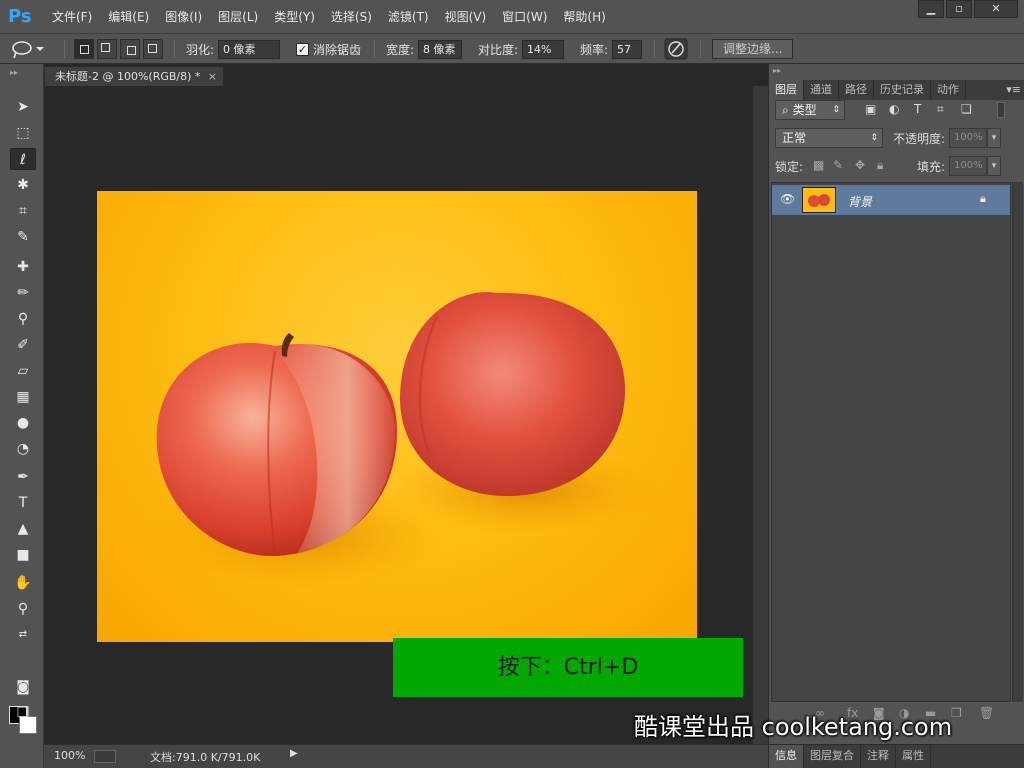 The height and width of the screenshot is (768, 1024). I want to click on filter-adjustment-icon: ◐, so click(894, 109).